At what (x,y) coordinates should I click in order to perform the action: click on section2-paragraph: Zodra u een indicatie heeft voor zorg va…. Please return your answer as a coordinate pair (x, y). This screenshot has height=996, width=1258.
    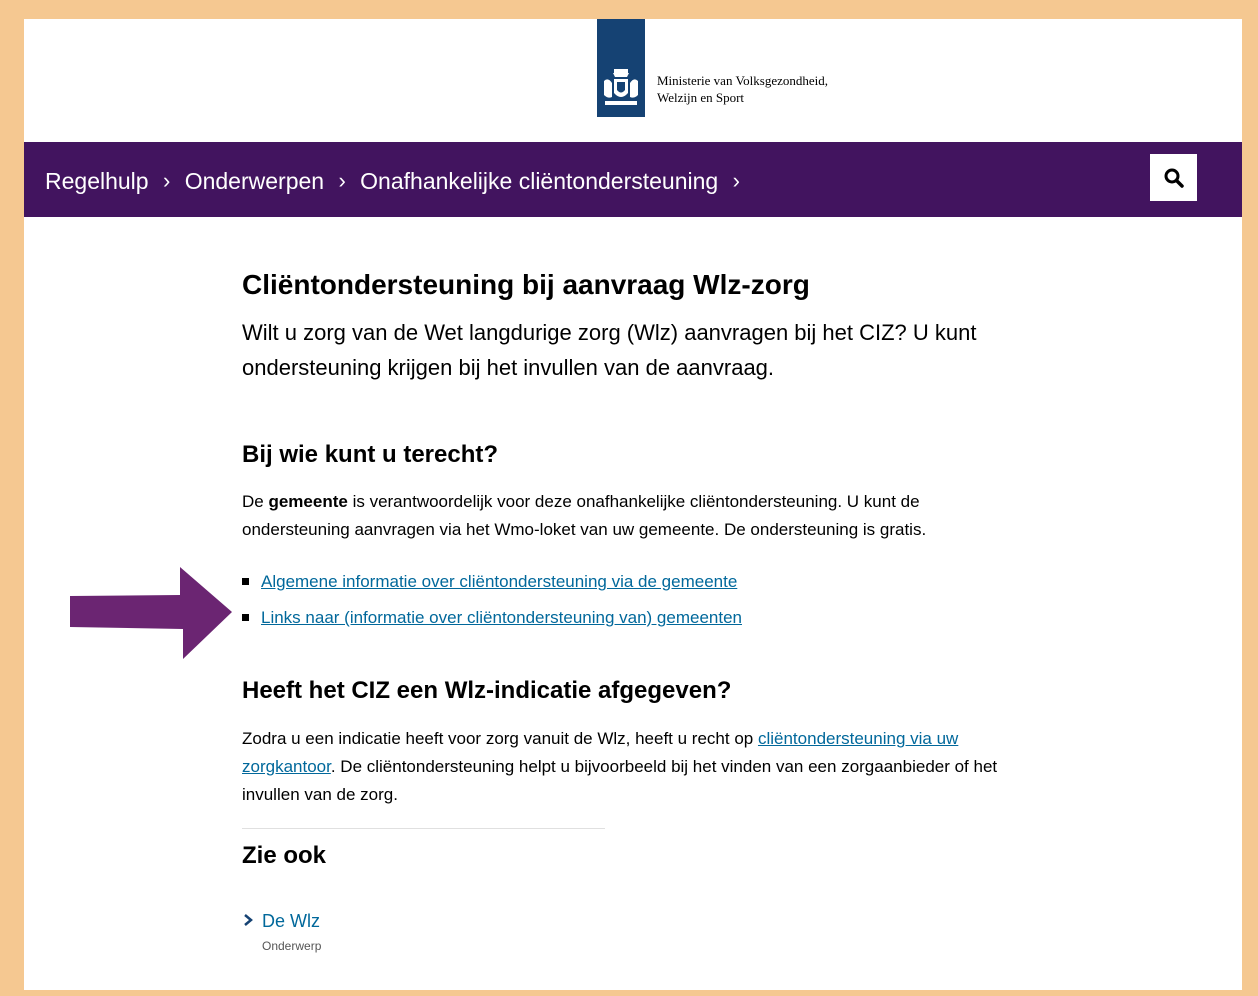
    Looking at the image, I should click on (622, 767).